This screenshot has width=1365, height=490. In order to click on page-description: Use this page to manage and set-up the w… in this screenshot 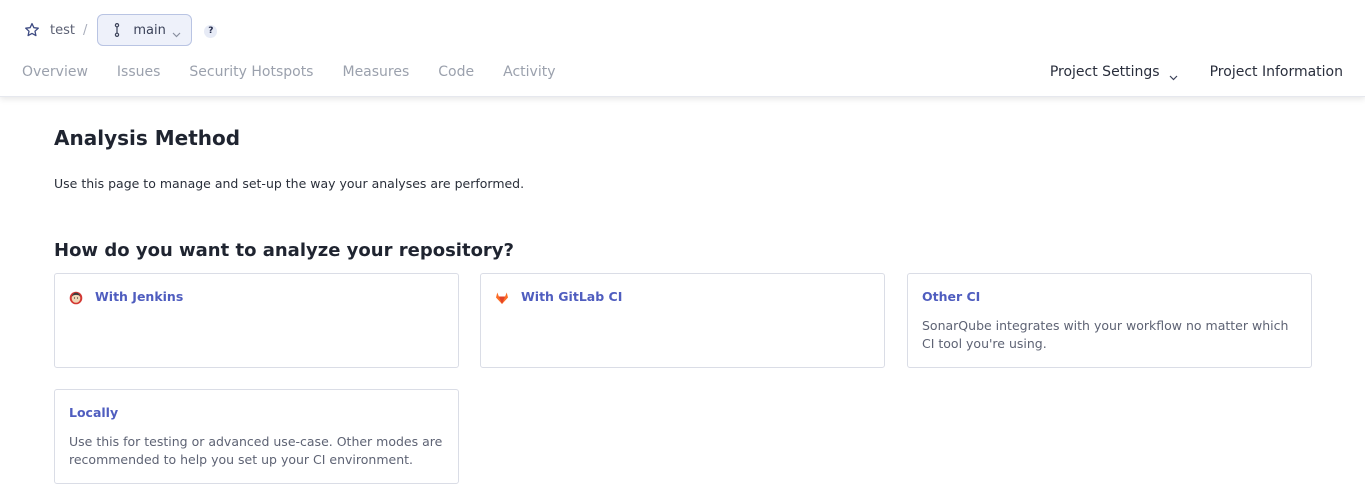, I will do `click(289, 183)`.